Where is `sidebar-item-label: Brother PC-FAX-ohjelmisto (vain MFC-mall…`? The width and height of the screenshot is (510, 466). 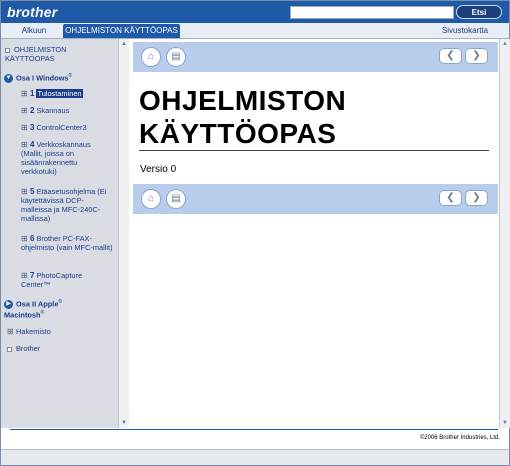
sidebar-item-label: Brother PC-FAX-ohjelmisto (vain MFC-mall… is located at coordinates (67, 243).